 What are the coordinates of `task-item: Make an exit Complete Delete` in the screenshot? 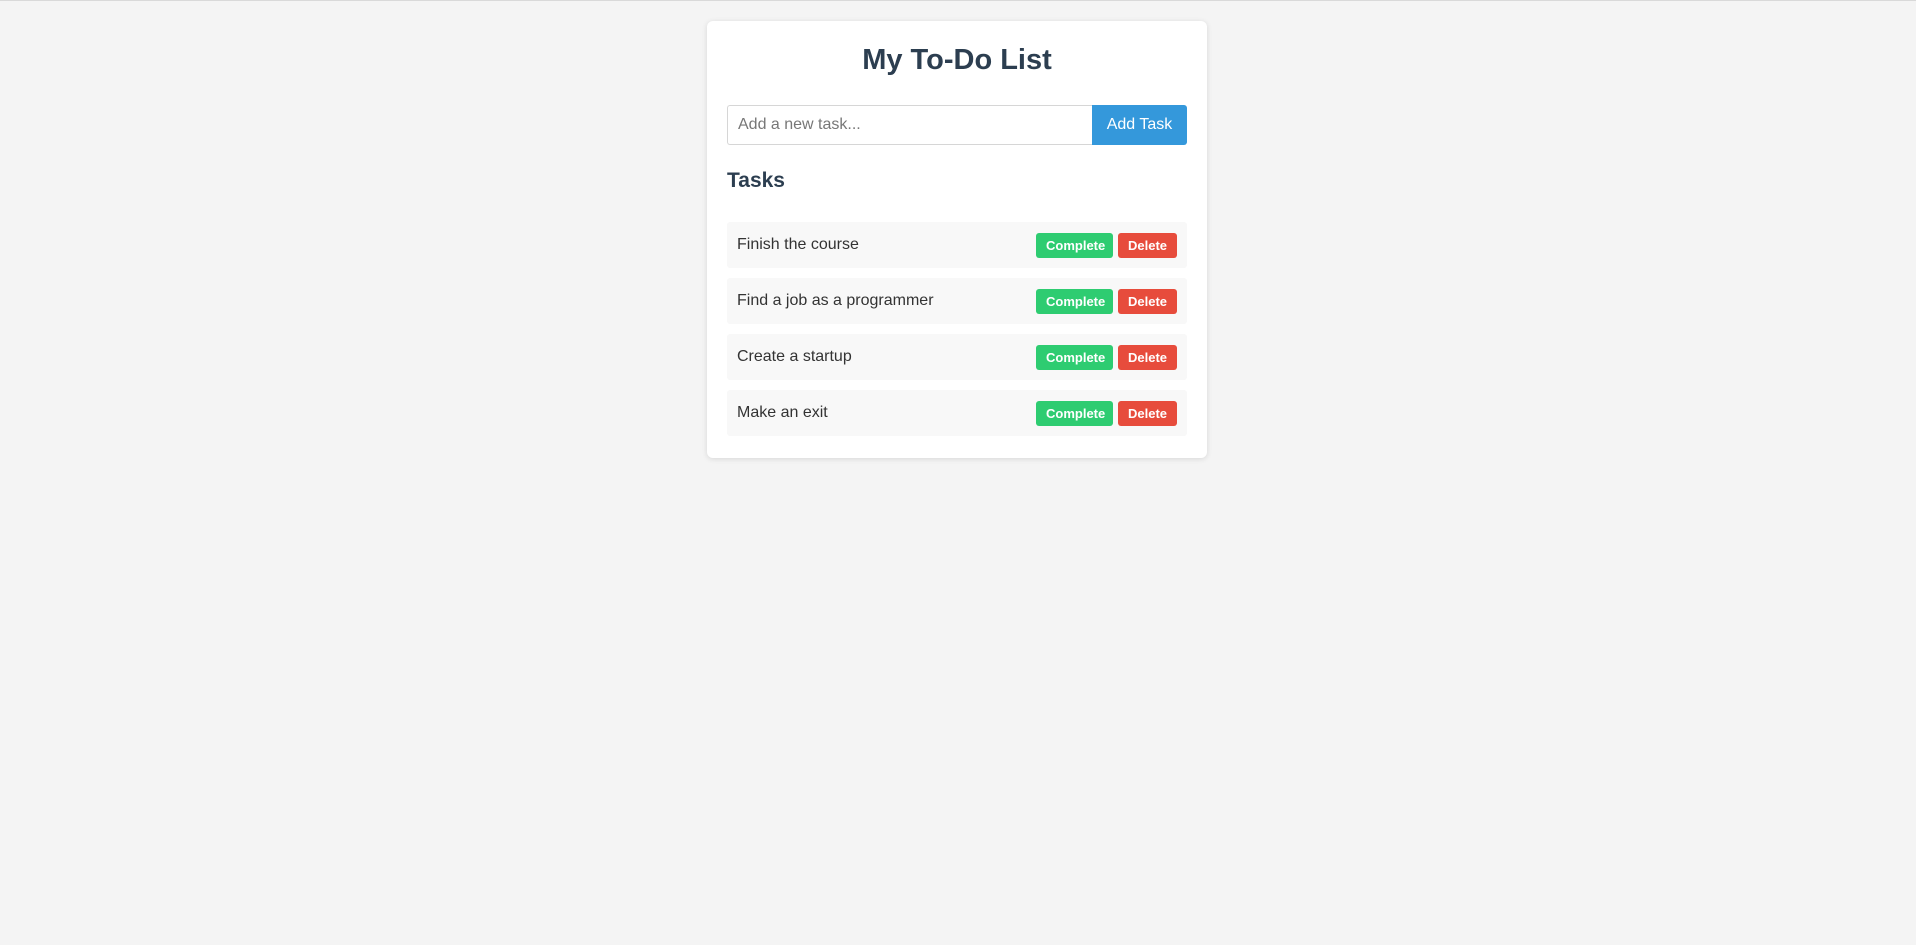 It's located at (957, 413).